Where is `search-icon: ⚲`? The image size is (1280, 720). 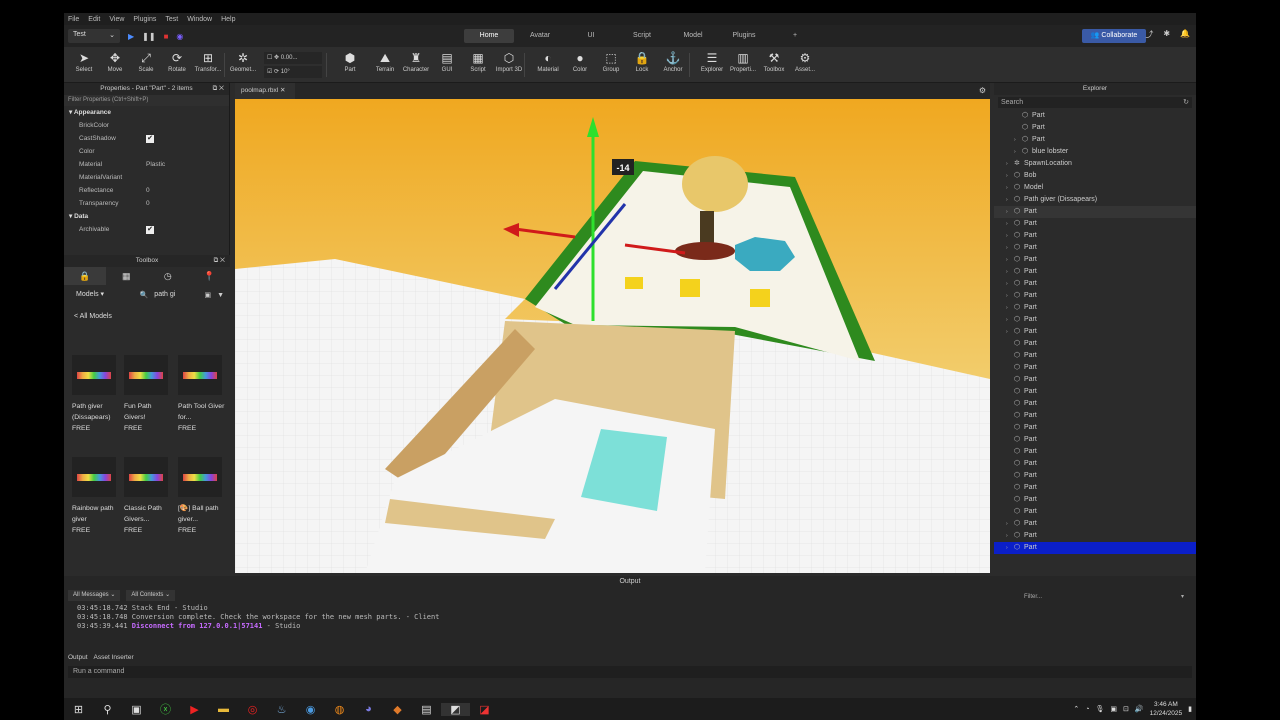
search-icon: ⚲ is located at coordinates (107, 709).